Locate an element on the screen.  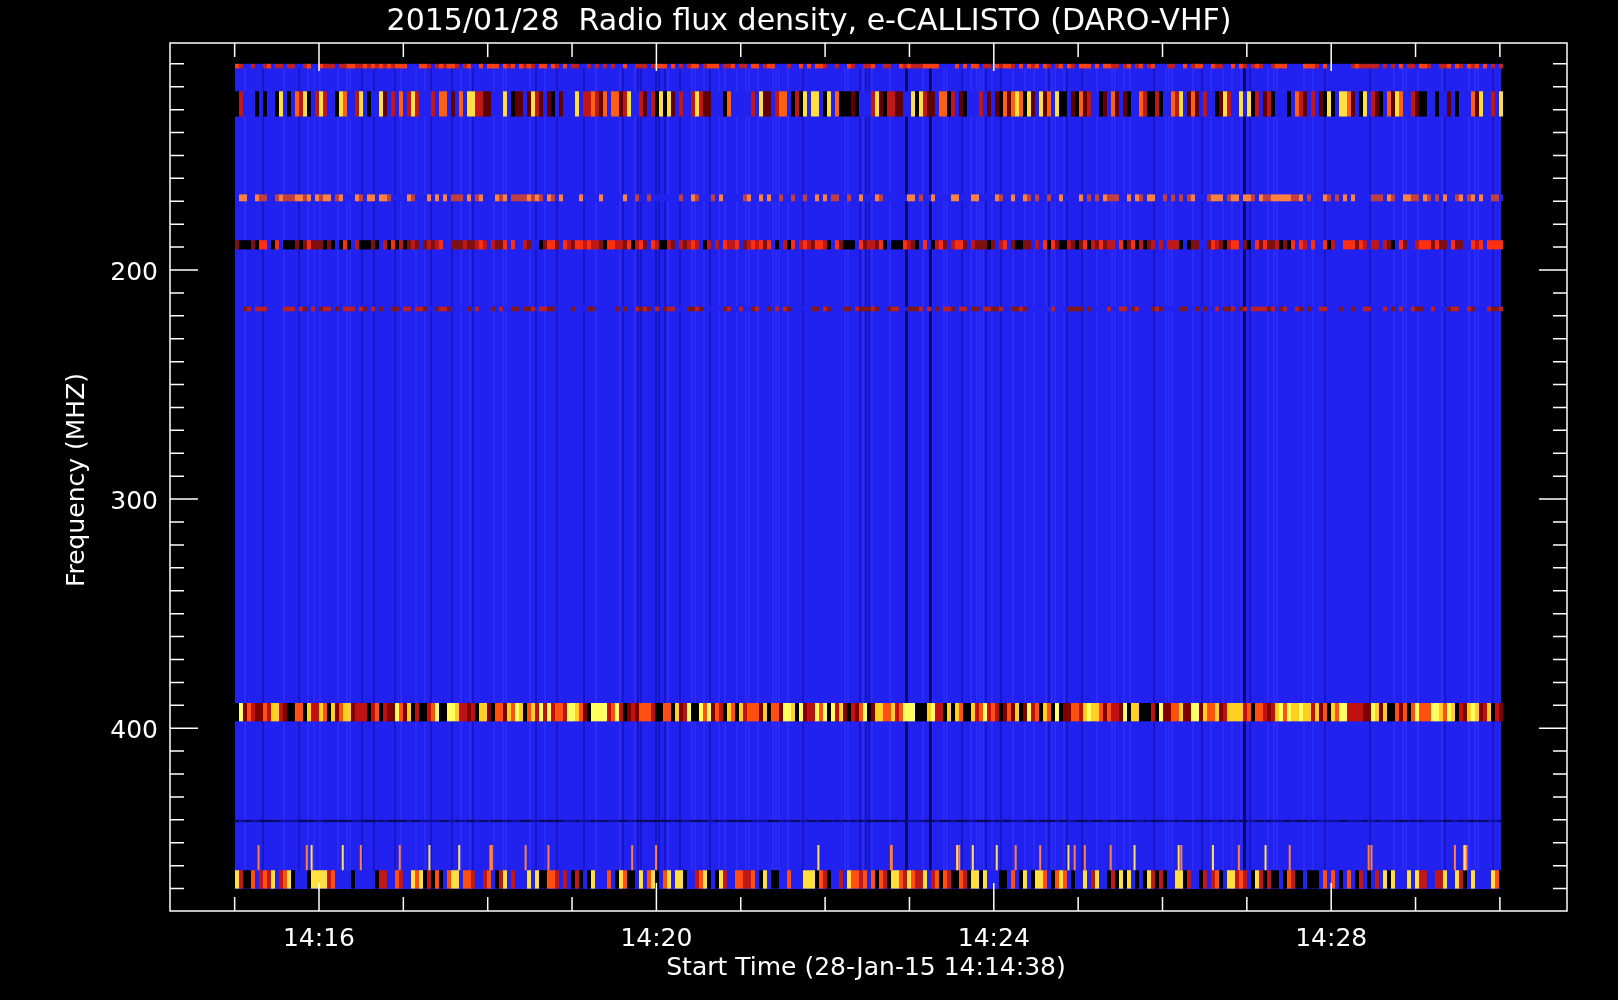
y-tick-label: 300 is located at coordinates (134, 501).